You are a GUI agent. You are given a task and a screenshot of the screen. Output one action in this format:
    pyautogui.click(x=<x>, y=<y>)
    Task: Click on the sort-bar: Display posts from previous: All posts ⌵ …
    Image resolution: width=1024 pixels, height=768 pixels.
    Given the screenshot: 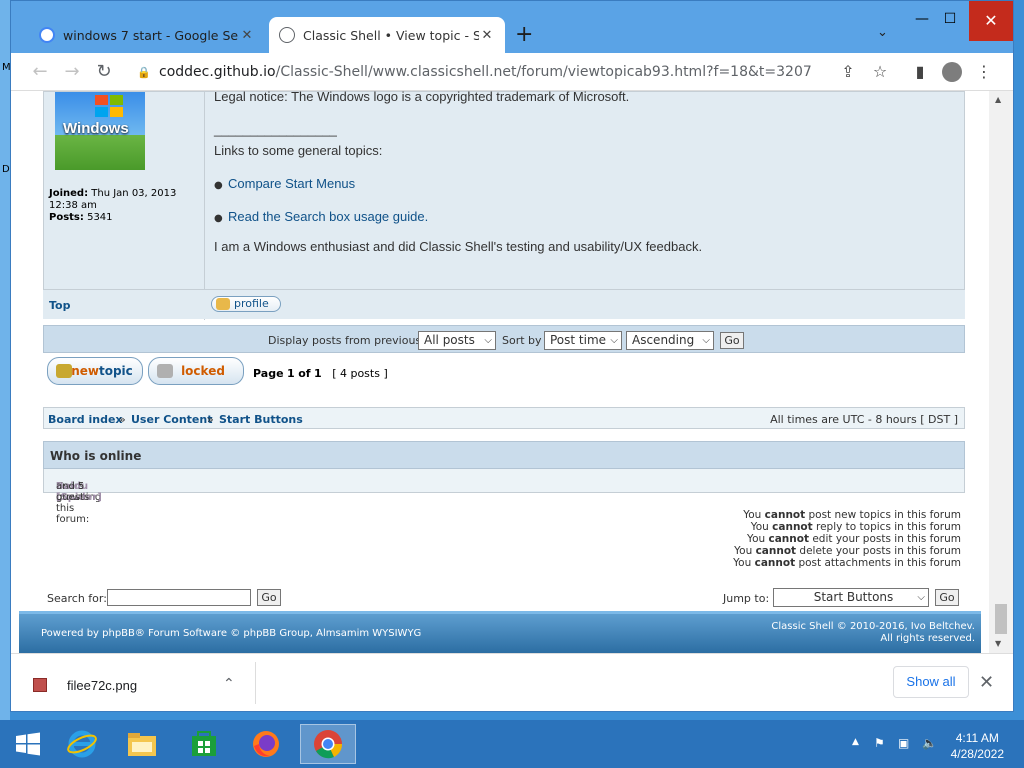 What is the action you would take?
    pyautogui.click(x=504, y=339)
    